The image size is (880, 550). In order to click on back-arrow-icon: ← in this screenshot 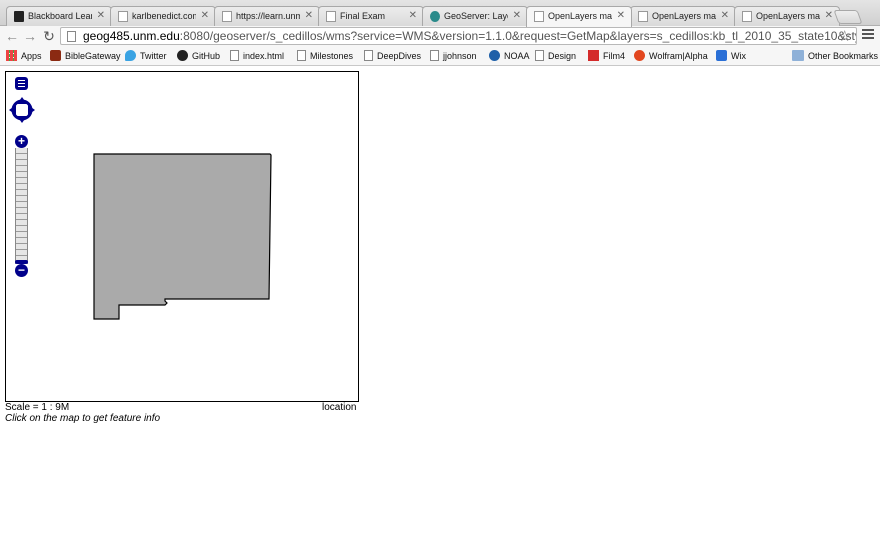, I will do `click(12, 36)`.